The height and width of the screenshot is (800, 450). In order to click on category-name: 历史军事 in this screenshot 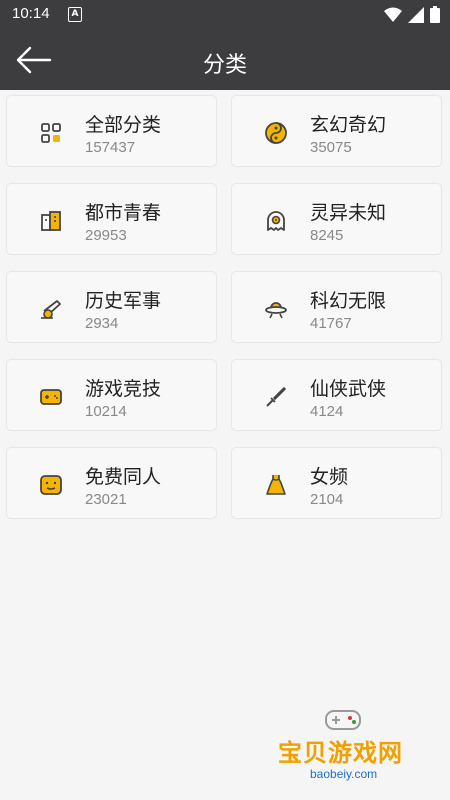, I will do `click(123, 301)`.